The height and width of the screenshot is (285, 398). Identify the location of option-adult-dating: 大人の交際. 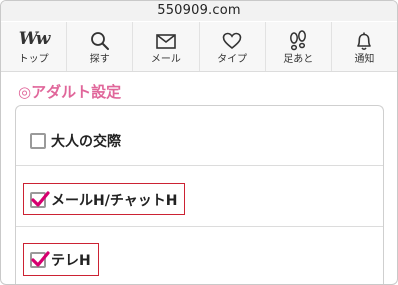
(75, 141).